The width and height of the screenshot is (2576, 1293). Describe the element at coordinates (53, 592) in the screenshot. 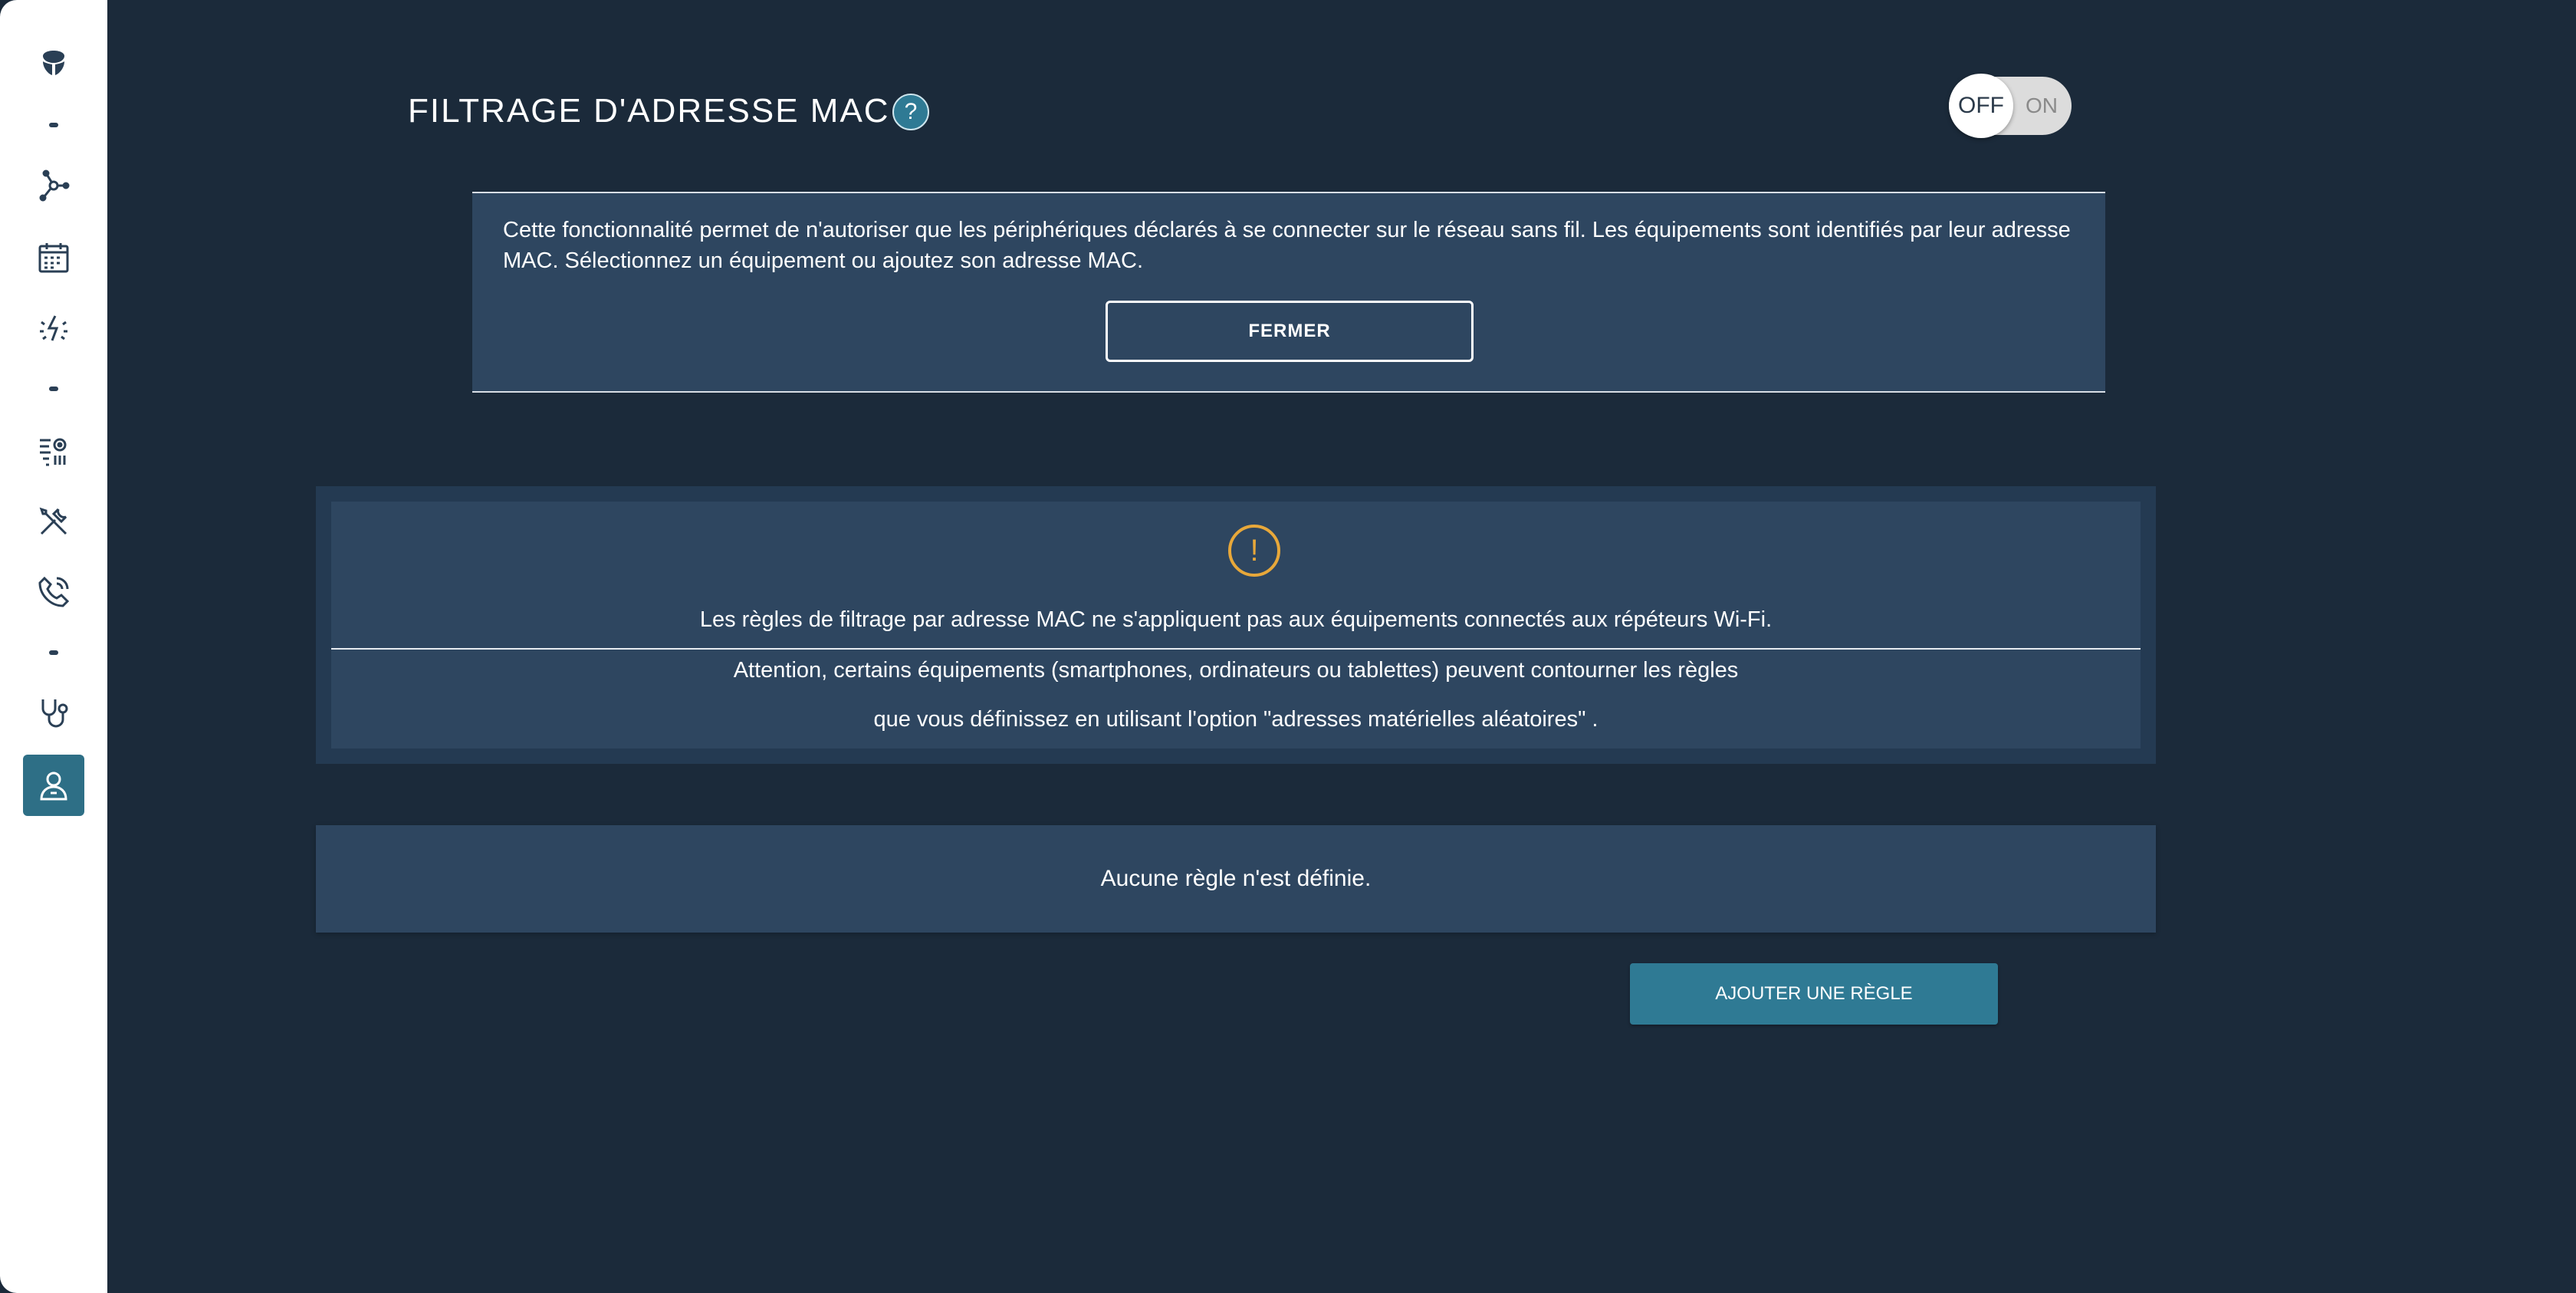

I see `phone-icon` at that location.